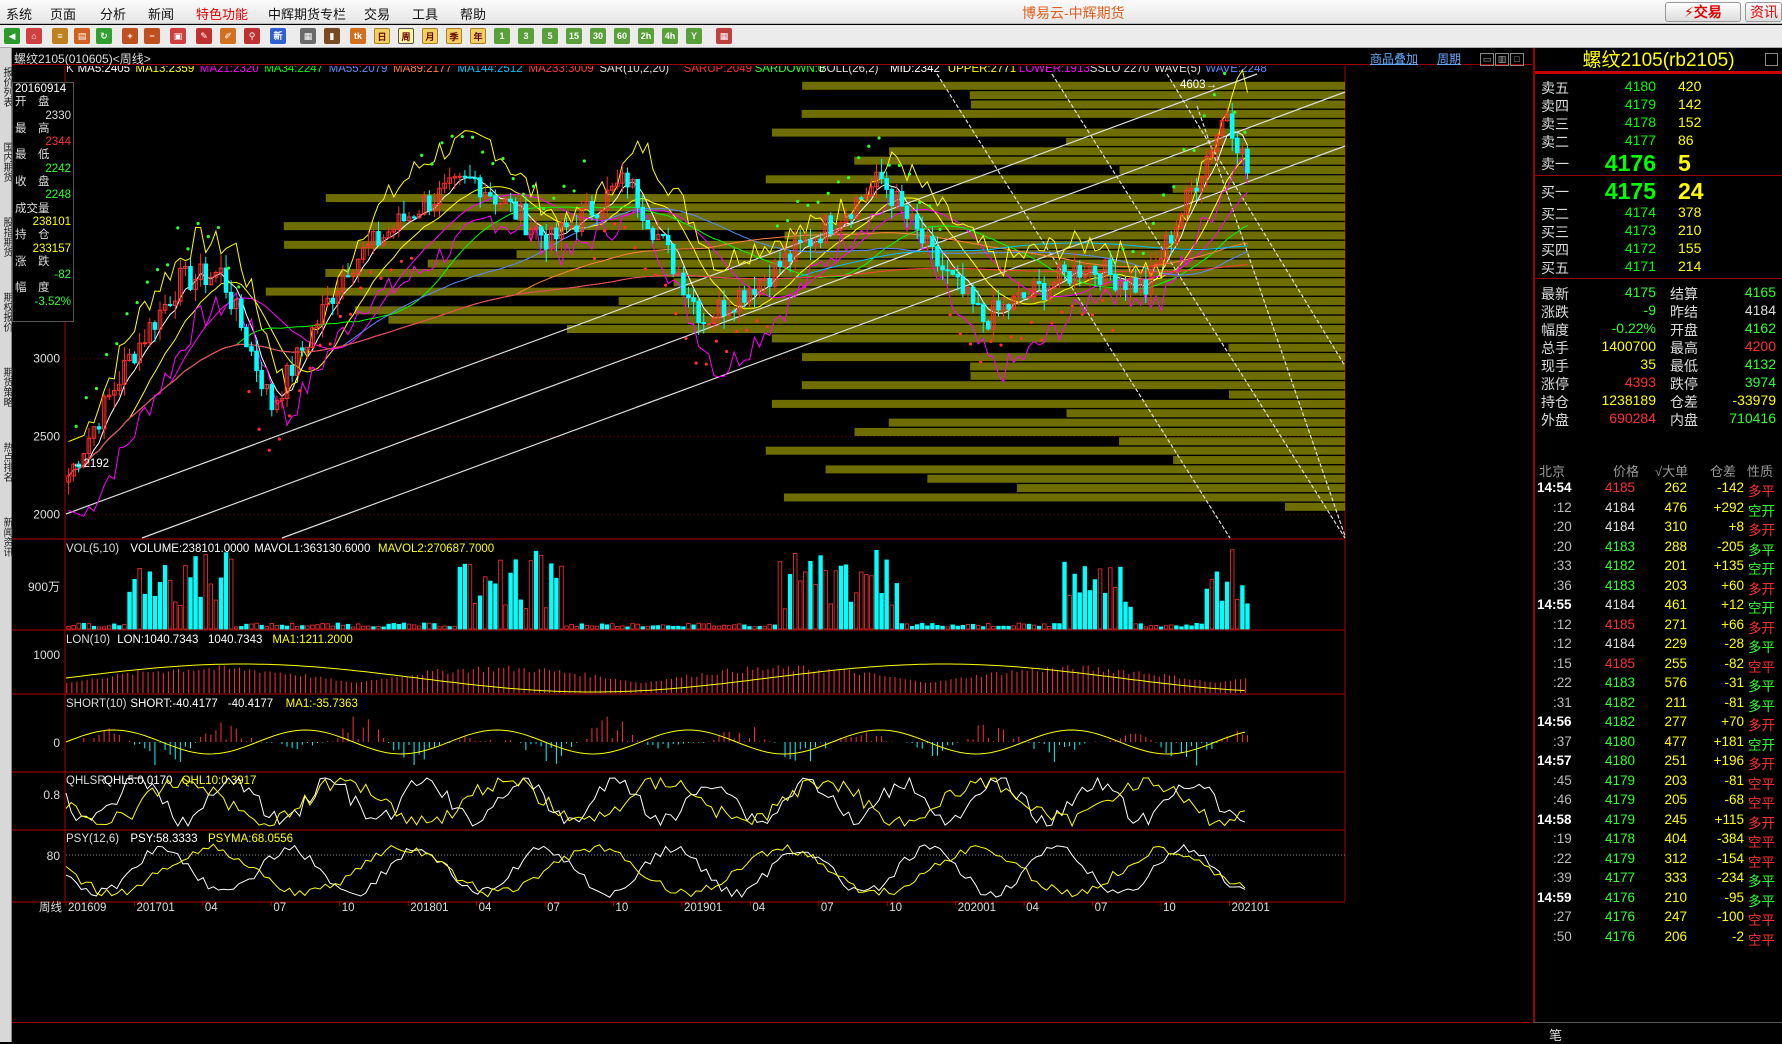  Describe the element at coordinates (694, 36) in the screenshot. I see `period-Y: Y` at that location.